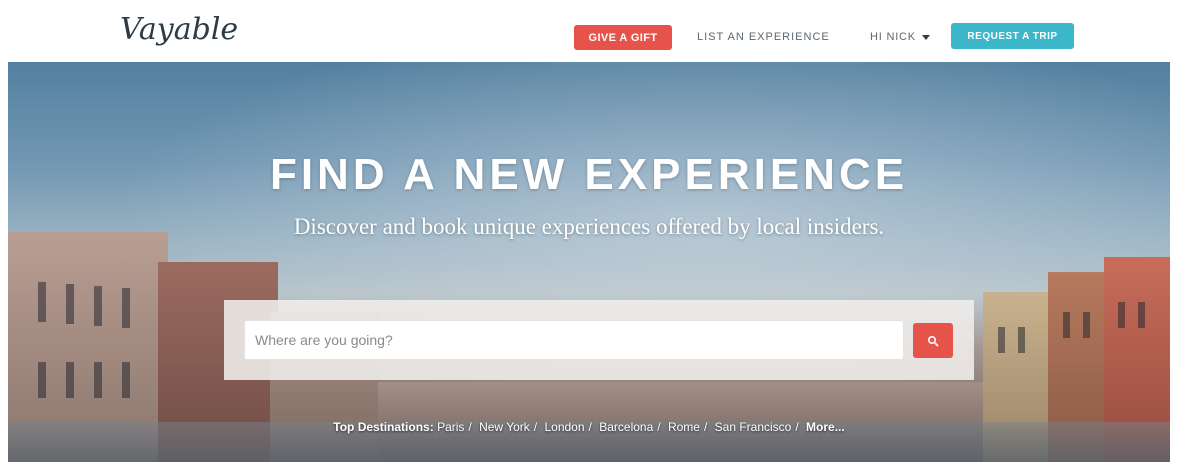 This screenshot has width=1178, height=462. Describe the element at coordinates (925, 37) in the screenshot. I see `caret-down-icon` at that location.